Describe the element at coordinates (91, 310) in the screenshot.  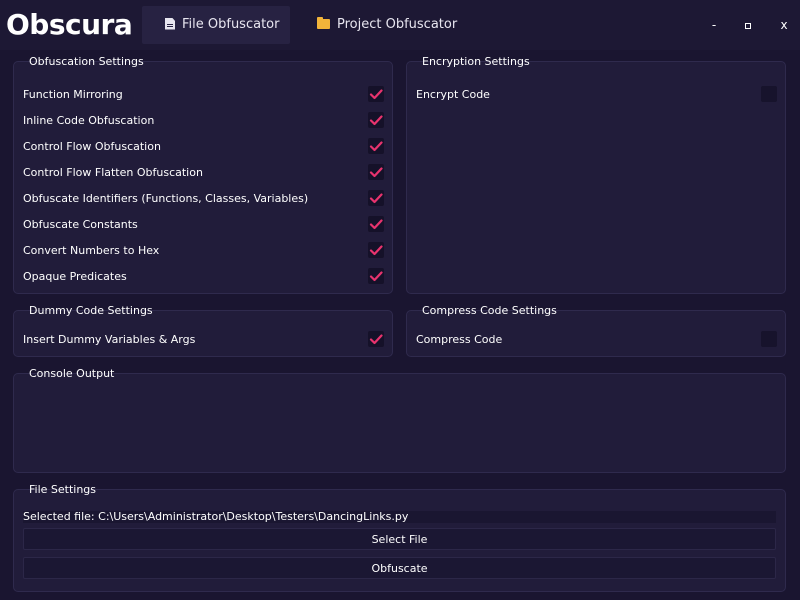
I see `group-title: Dummy Code Settings` at that location.